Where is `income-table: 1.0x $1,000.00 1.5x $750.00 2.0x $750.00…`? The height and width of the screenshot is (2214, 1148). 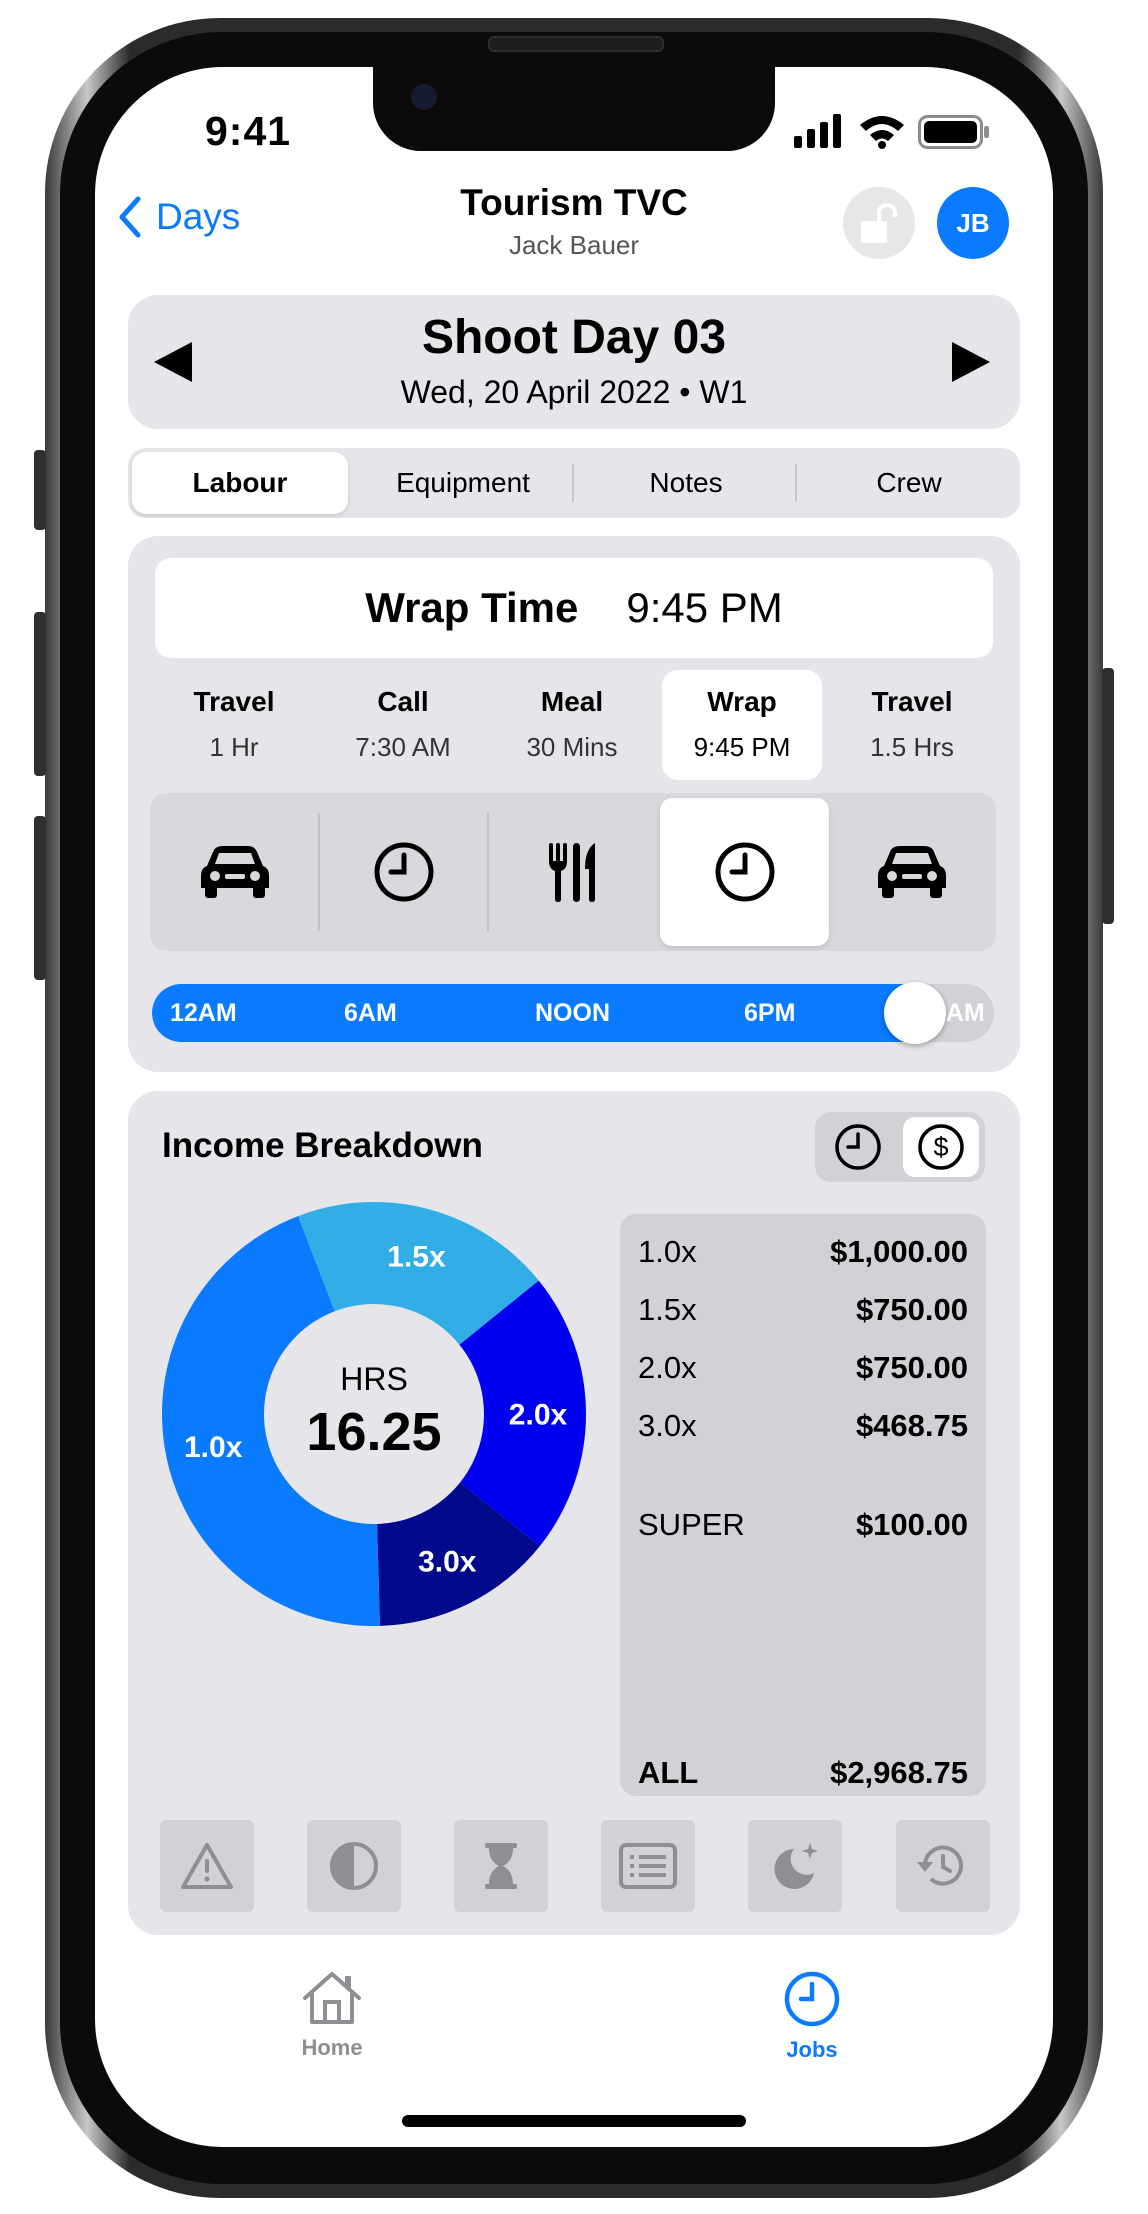
income-table: 1.0x $1,000.00 1.5x $750.00 2.0x $750.00… is located at coordinates (803, 1505).